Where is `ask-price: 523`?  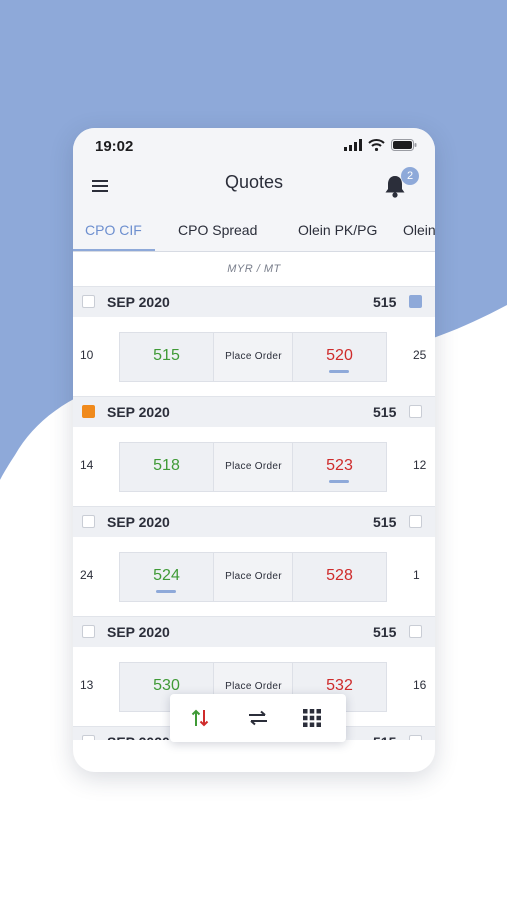
ask-price: 523 is located at coordinates (339, 465).